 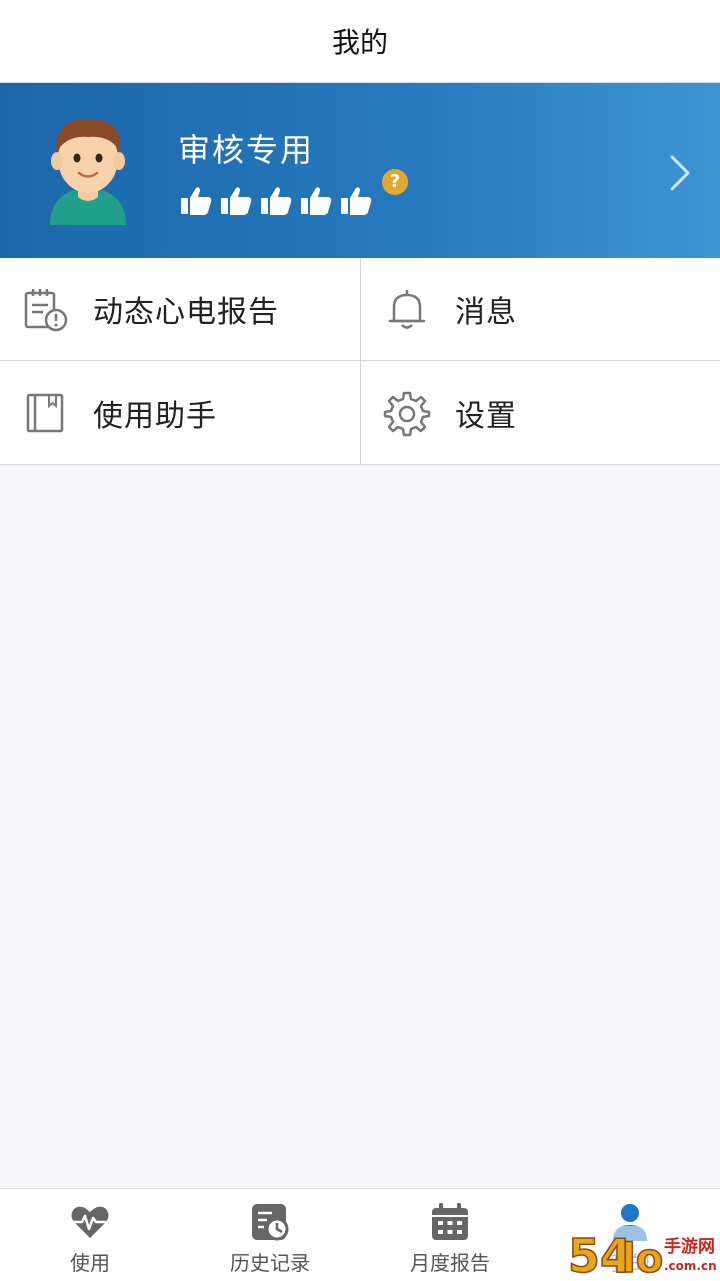 What do you see at coordinates (450, 1221) in the screenshot?
I see `calendar-icon` at bounding box center [450, 1221].